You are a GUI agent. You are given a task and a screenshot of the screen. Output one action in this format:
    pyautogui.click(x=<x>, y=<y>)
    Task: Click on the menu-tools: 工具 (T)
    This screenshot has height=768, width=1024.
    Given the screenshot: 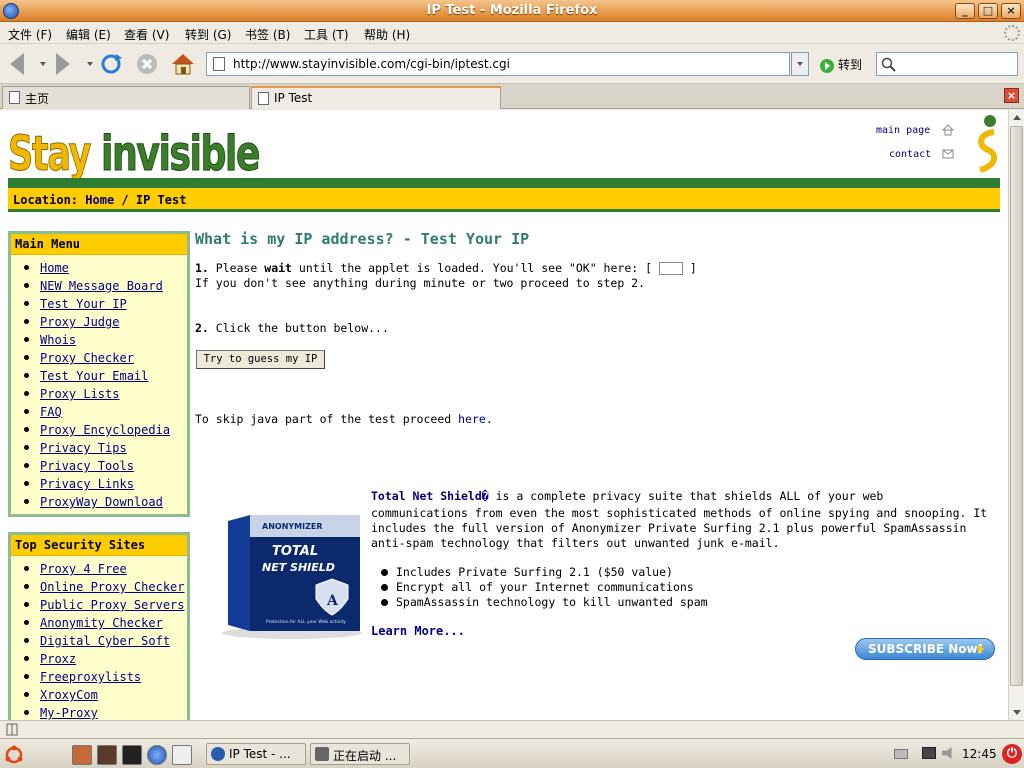 What is the action you would take?
    pyautogui.click(x=326, y=34)
    